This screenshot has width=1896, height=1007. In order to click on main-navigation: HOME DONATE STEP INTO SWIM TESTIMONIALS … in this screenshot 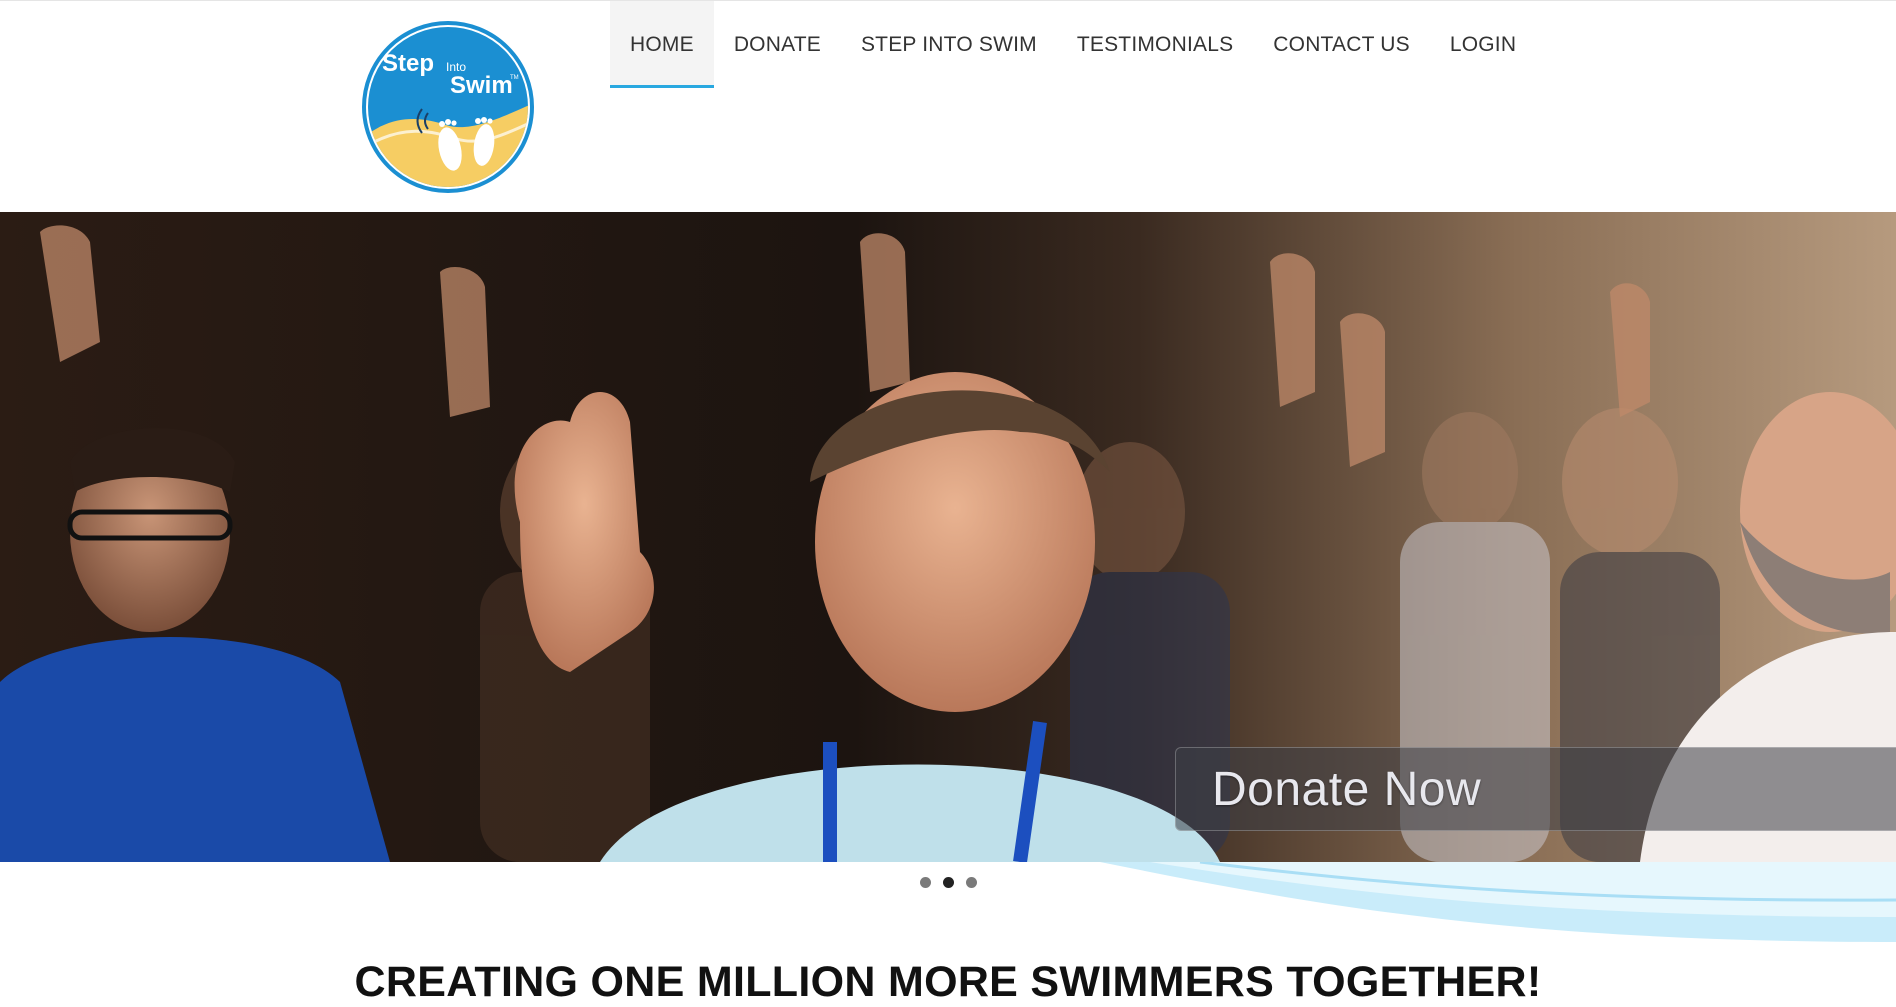, I will do `click(1073, 44)`.